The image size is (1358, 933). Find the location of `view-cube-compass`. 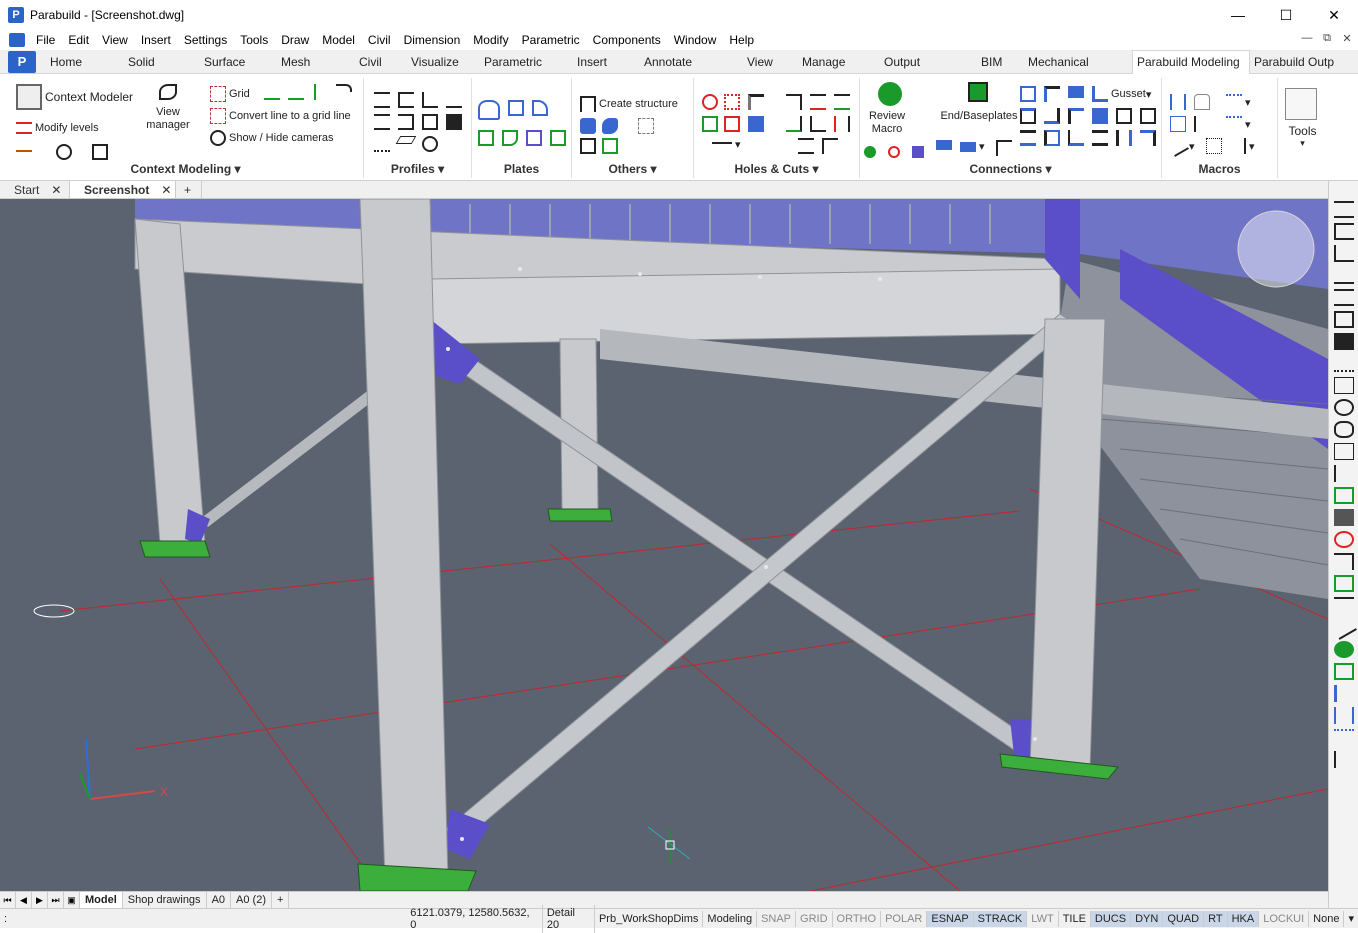

view-cube-compass is located at coordinates (1276, 249).